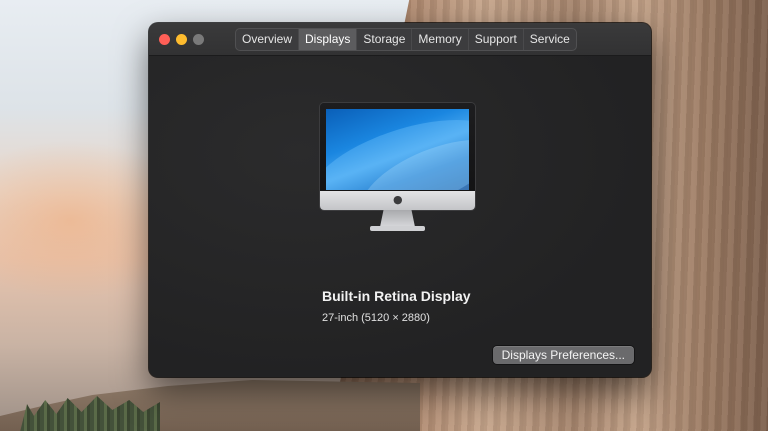  Describe the element at coordinates (198, 39) in the screenshot. I see `zoom-button` at that location.